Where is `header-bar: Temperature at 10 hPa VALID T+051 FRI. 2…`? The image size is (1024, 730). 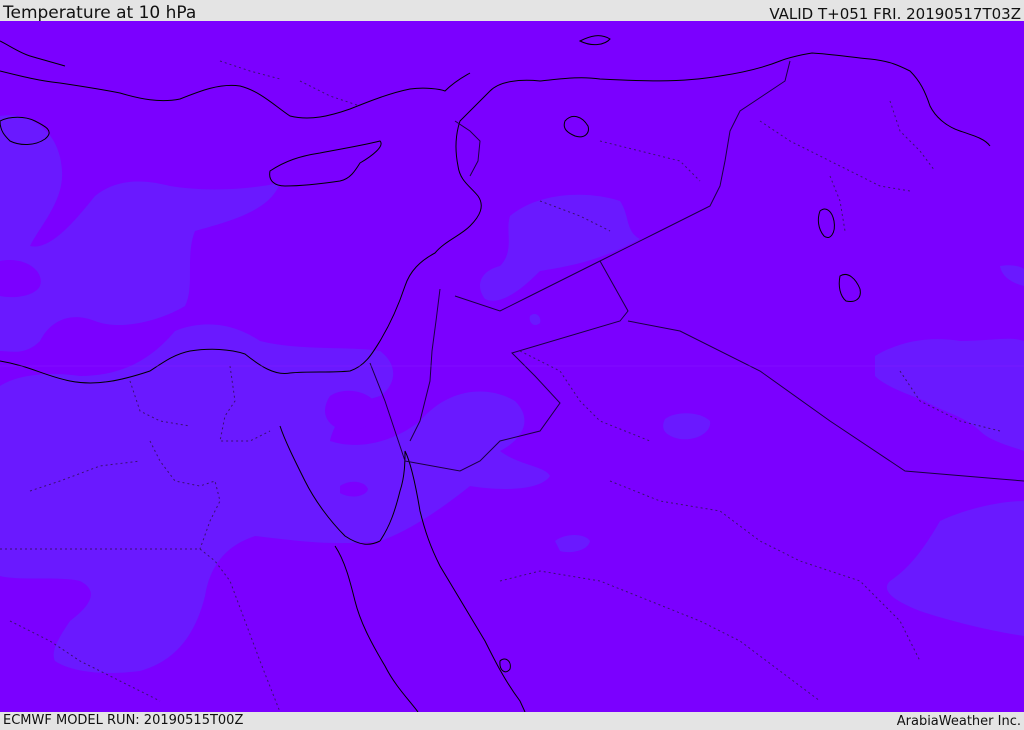 header-bar: Temperature at 10 hPa VALID T+051 FRI. 2… is located at coordinates (512, 11).